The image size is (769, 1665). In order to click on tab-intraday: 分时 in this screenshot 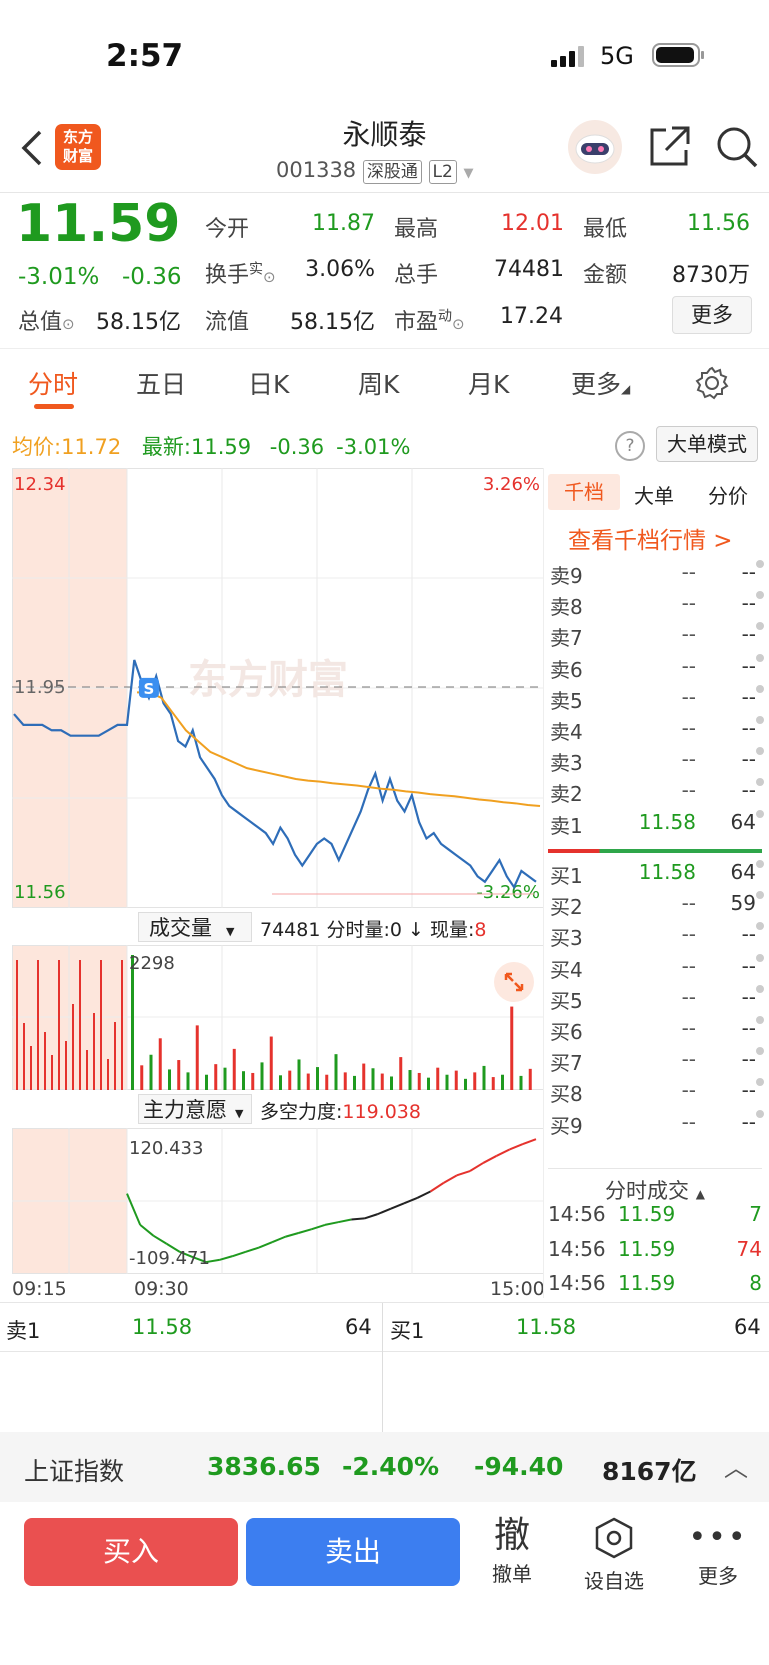, I will do `click(53, 383)`.